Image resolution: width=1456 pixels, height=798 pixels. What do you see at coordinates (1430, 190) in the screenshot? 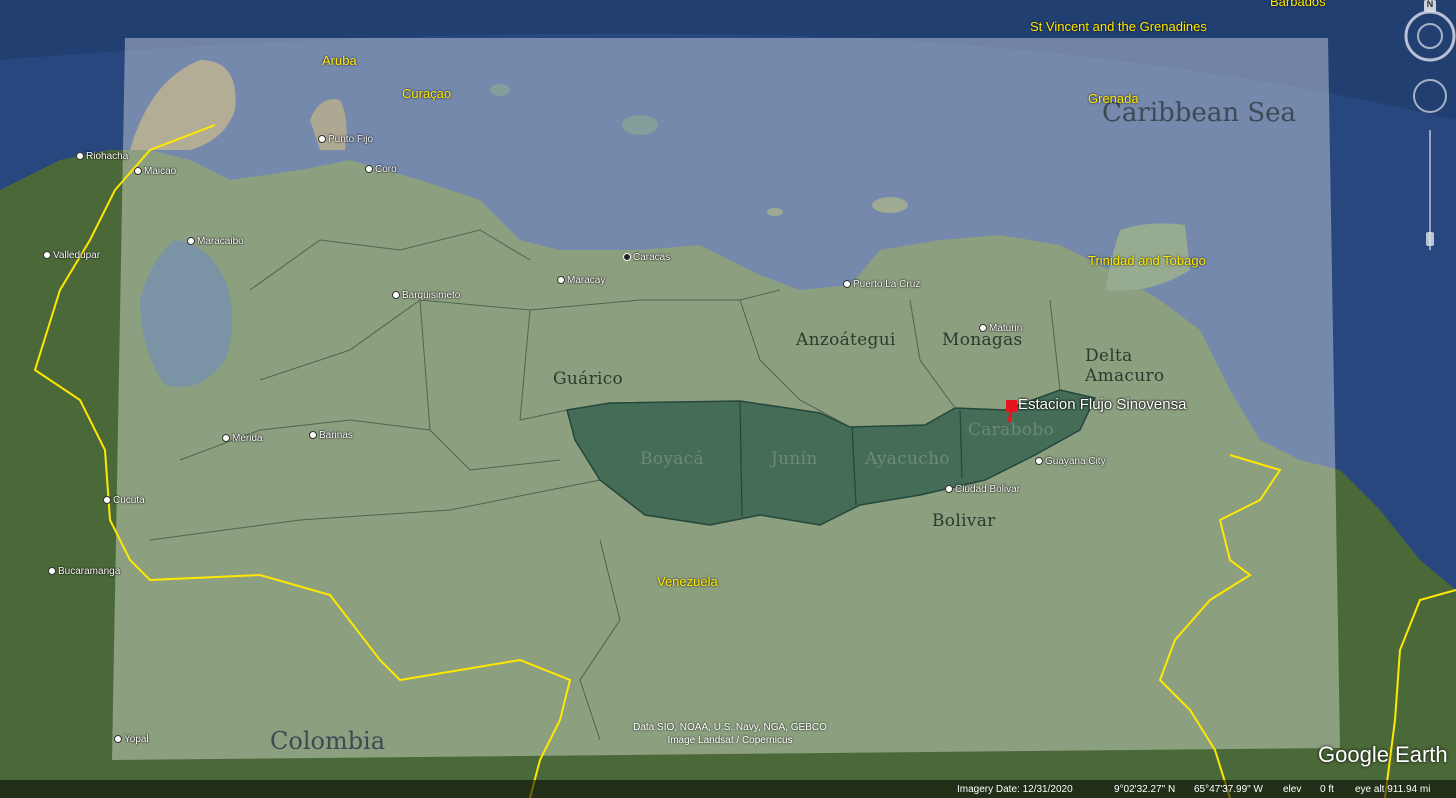
I see `zoom-slider` at bounding box center [1430, 190].